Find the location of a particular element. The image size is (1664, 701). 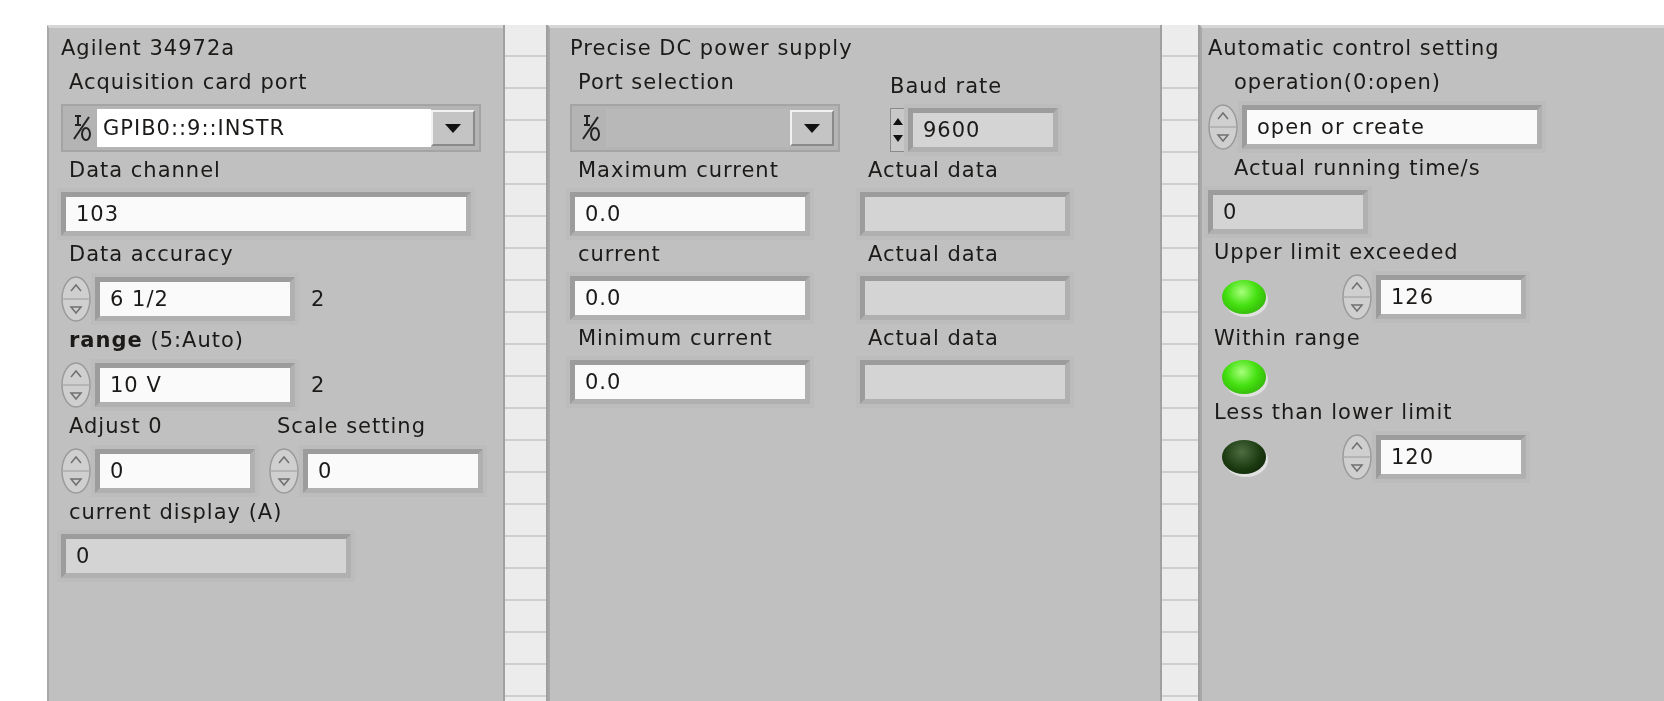

field-label: range (5:Auto) is located at coordinates (157, 341).